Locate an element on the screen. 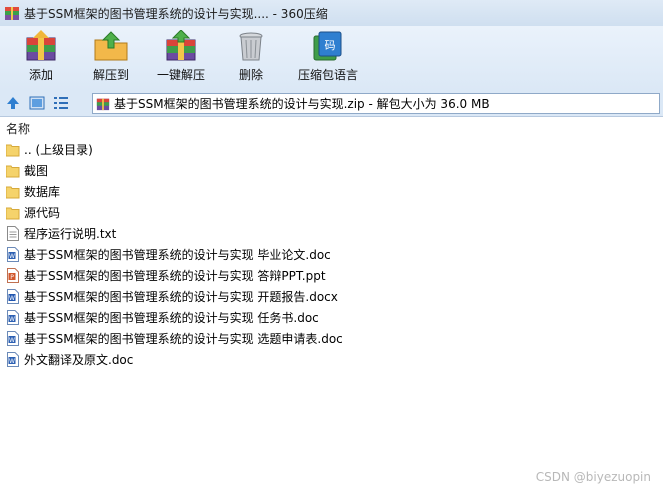 This screenshot has width=663, height=490. file-name: 外文翻译及原文.doc is located at coordinates (79, 360).